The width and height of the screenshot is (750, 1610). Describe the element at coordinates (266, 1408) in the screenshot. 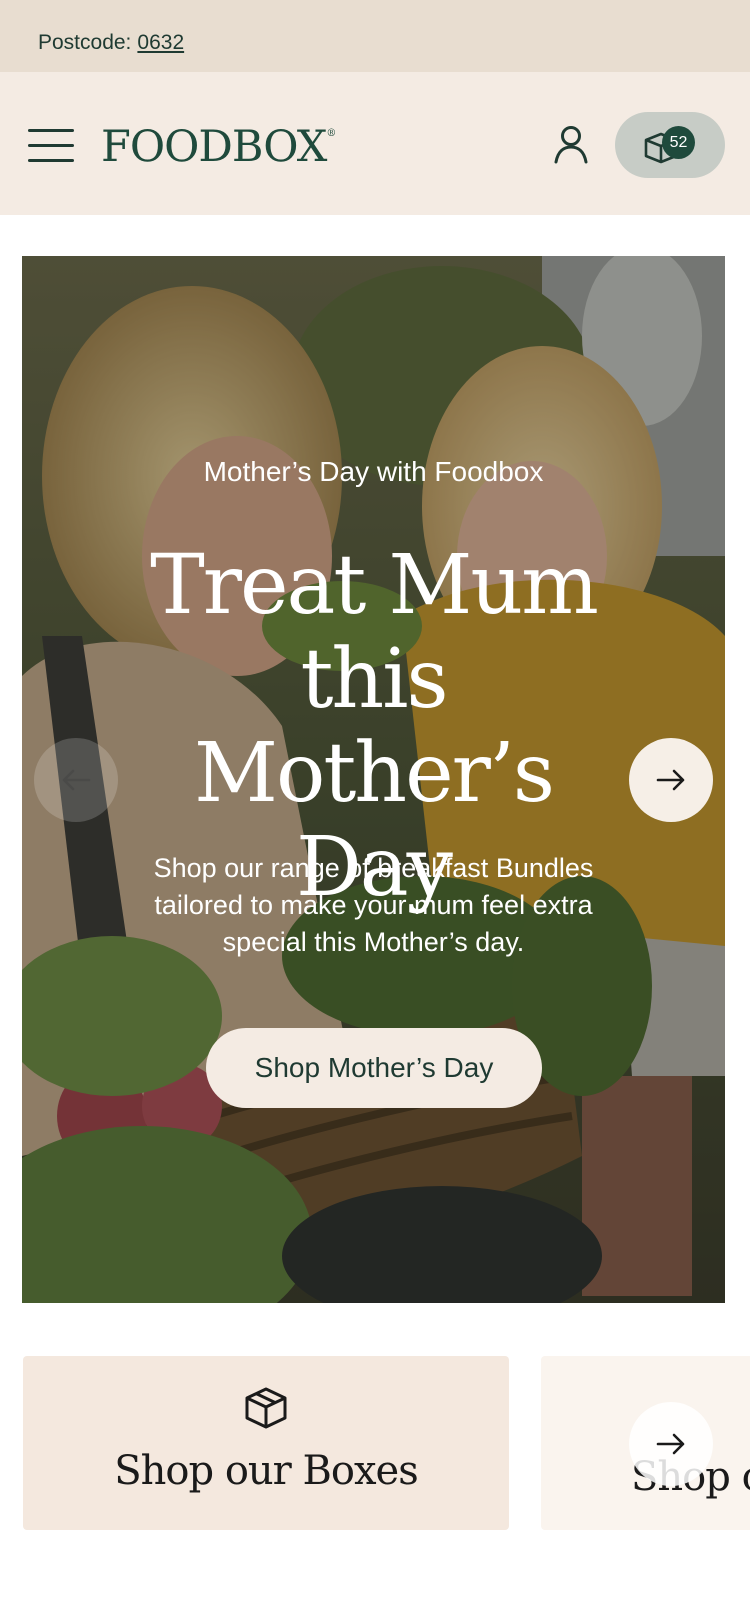

I see `package-icon` at that location.